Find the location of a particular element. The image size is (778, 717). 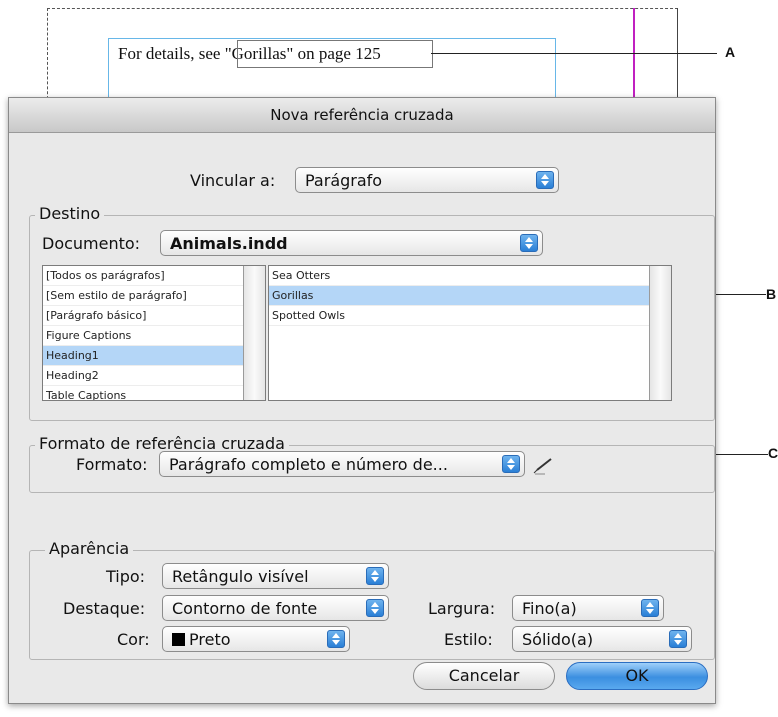

callout-b: B is located at coordinates (771, 294).